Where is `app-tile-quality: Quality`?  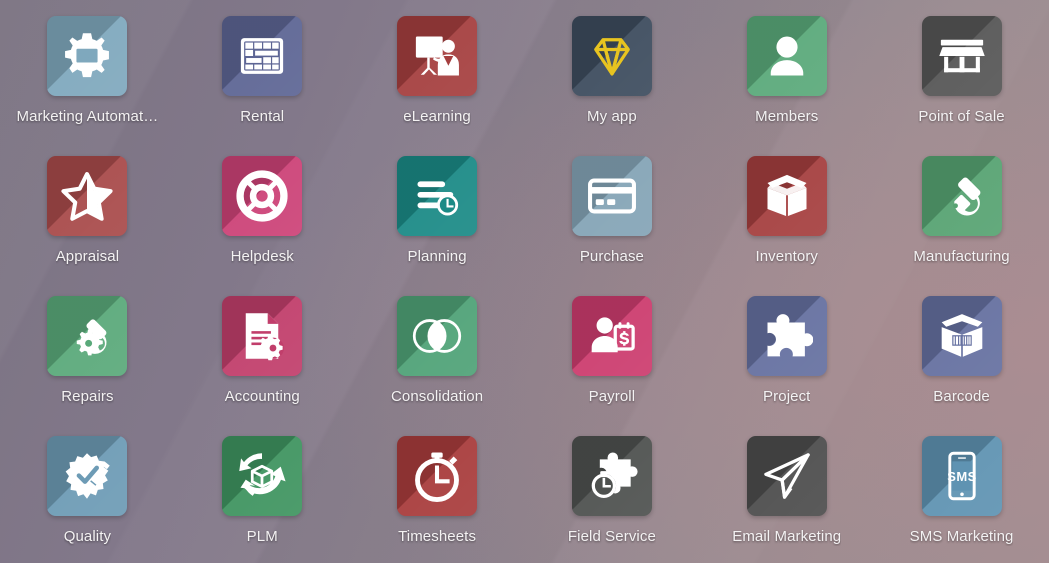
app-tile-quality: Quality is located at coordinates (87, 495).